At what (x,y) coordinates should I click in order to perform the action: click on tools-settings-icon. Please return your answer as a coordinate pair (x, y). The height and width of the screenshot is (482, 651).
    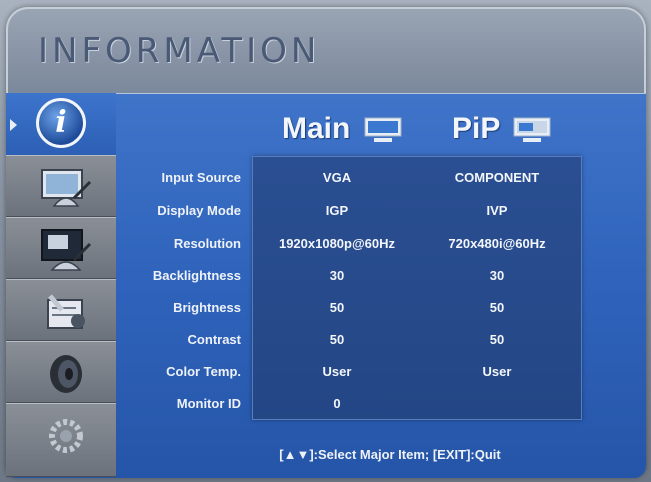
    Looking at the image, I should click on (66, 311).